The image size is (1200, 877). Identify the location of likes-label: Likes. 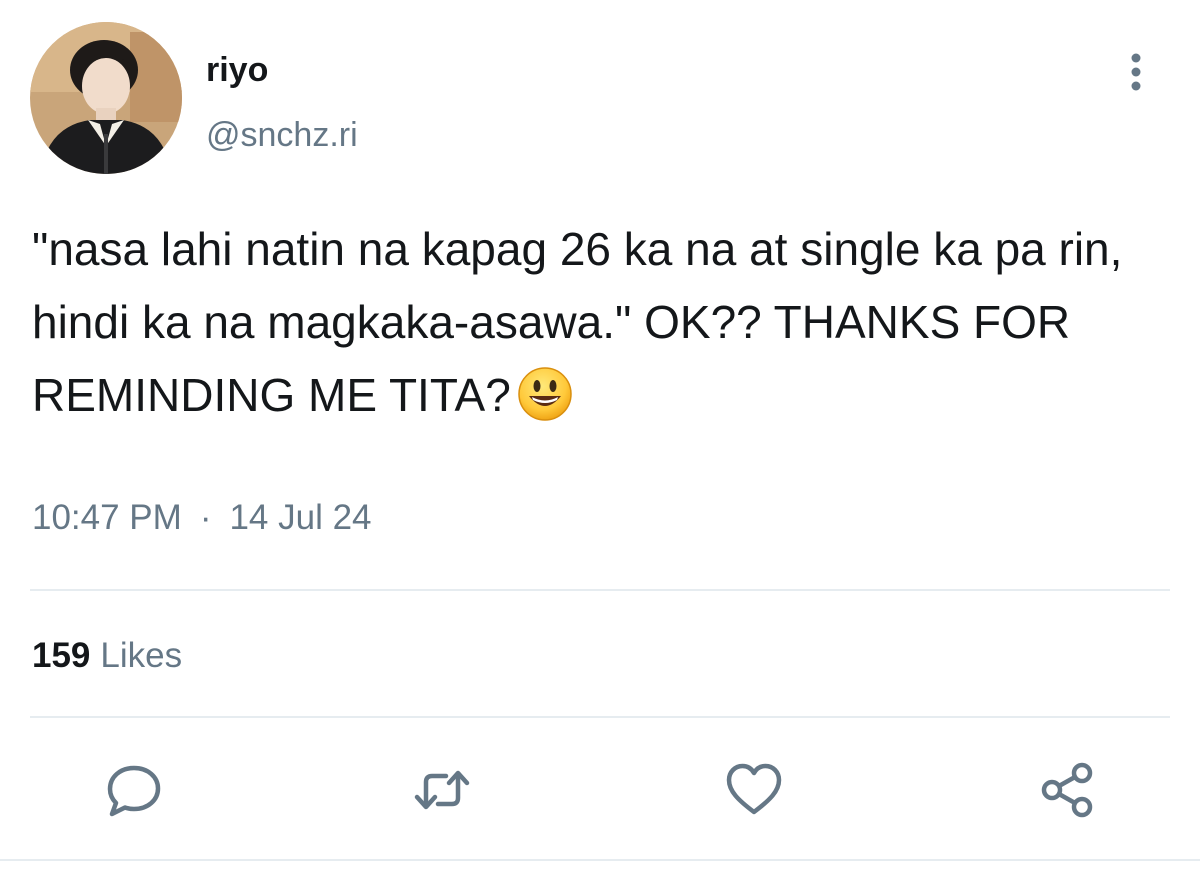
(141, 655).